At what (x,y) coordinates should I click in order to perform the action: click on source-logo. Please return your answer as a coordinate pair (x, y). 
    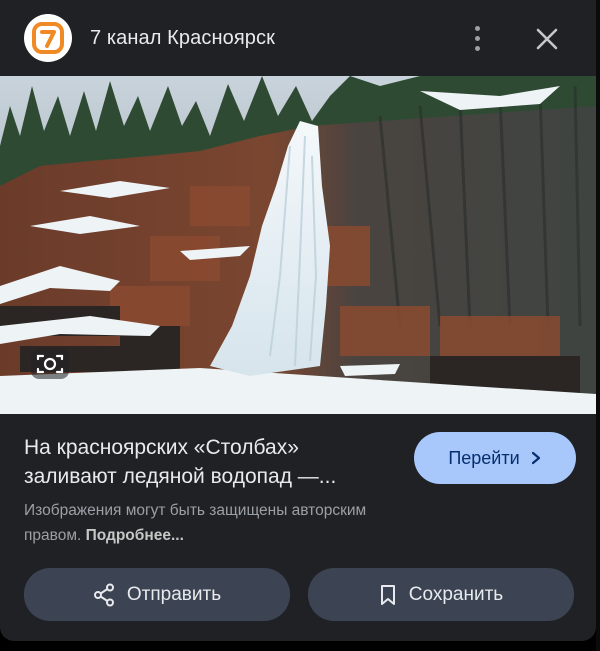
    Looking at the image, I should click on (48, 38).